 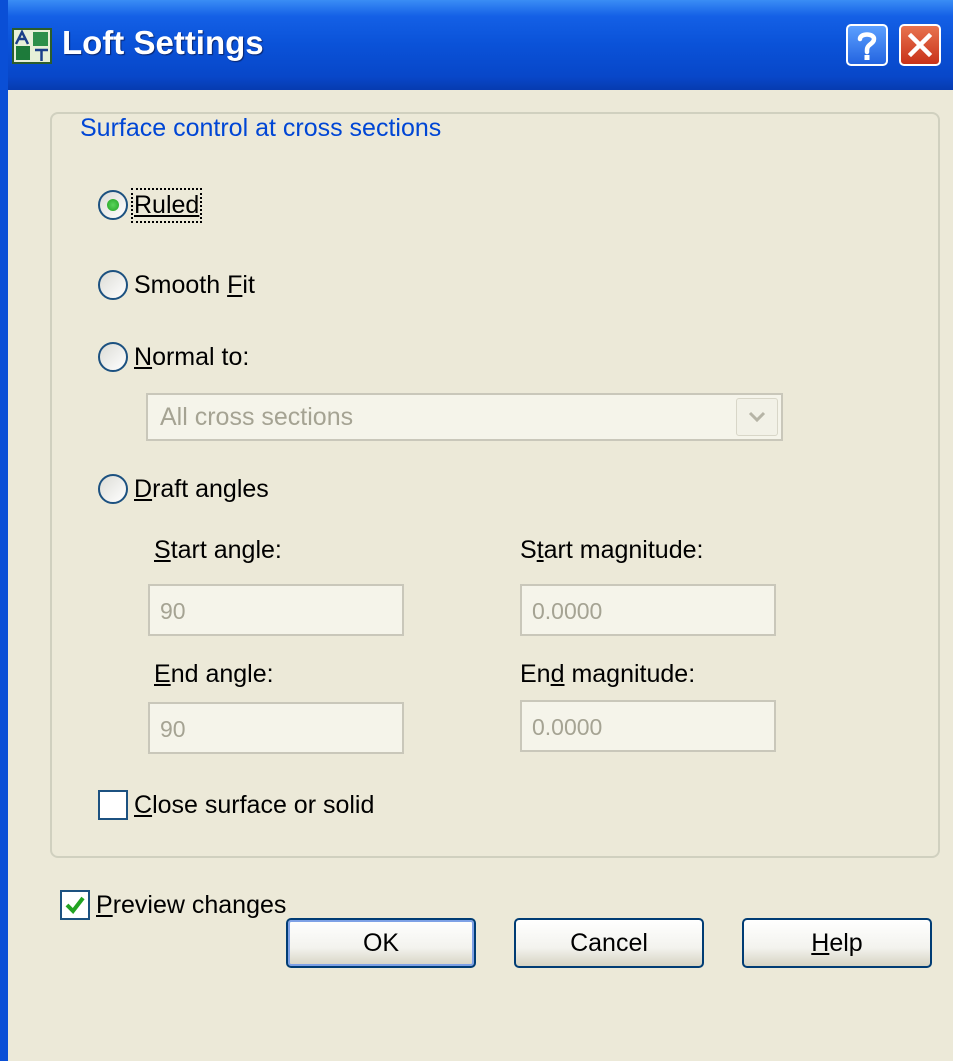 What do you see at coordinates (166, 205) in the screenshot?
I see `ruled-label: Ruled` at bounding box center [166, 205].